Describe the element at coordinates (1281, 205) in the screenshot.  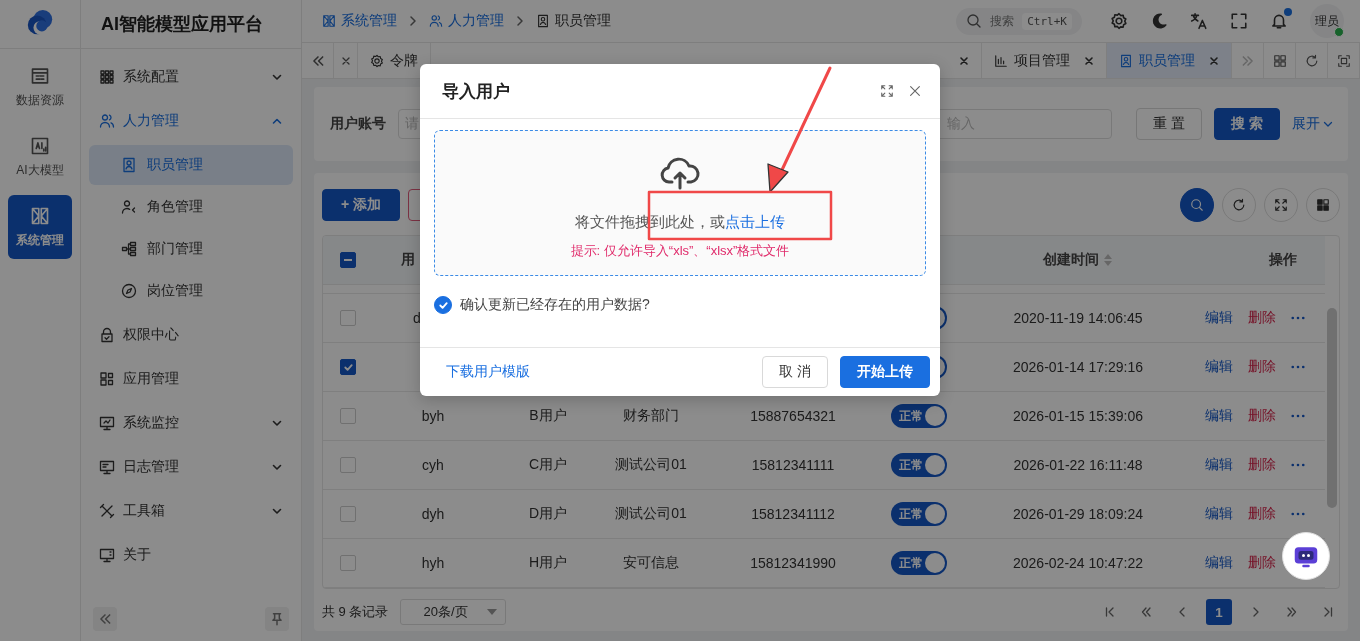
I see `fullscreen-button` at that location.